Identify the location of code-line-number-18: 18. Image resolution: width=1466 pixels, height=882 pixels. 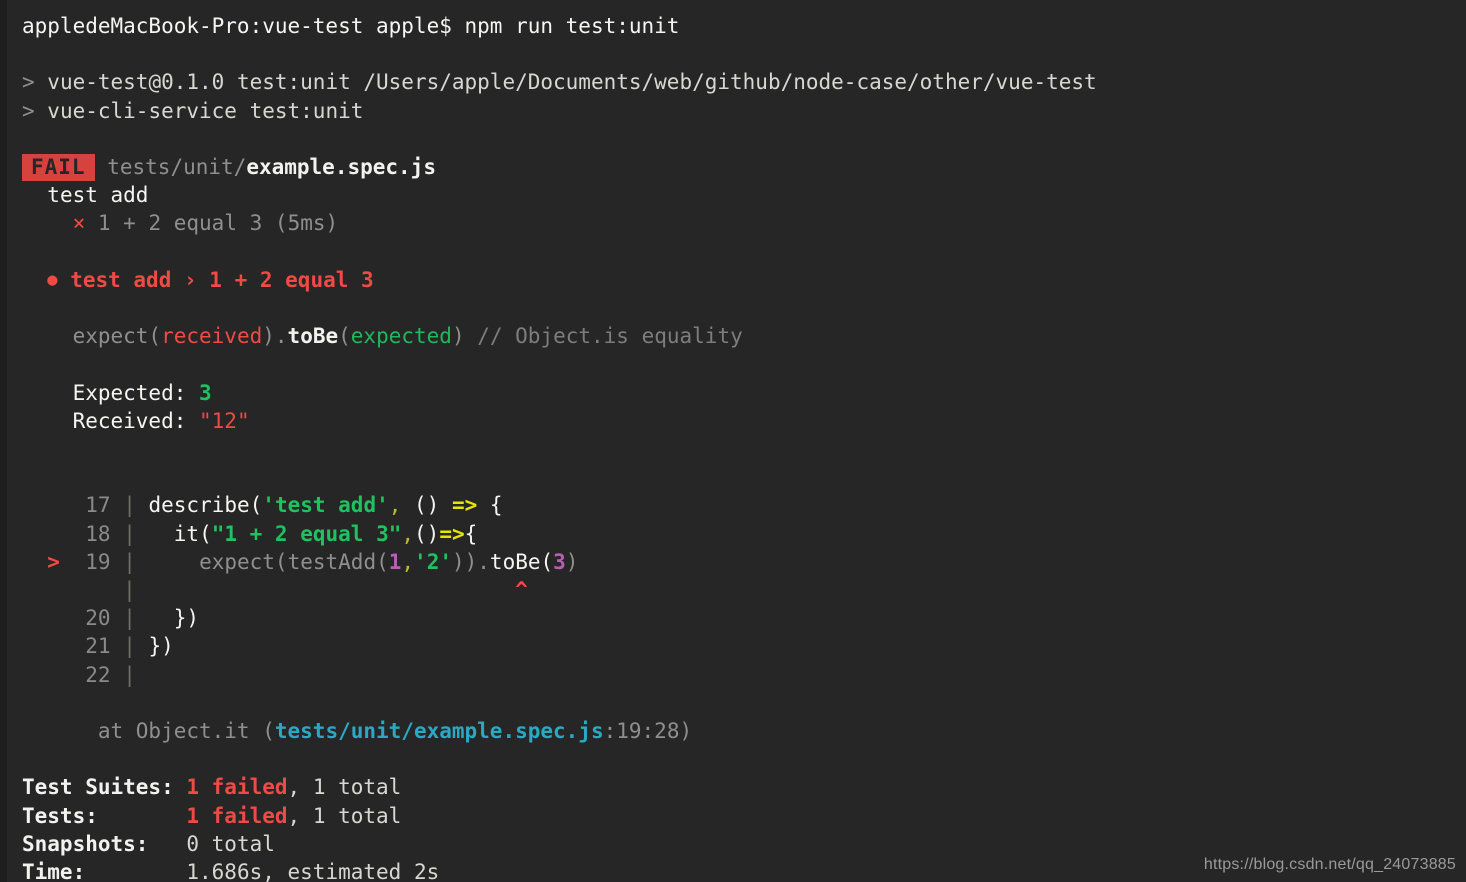
(98, 533).